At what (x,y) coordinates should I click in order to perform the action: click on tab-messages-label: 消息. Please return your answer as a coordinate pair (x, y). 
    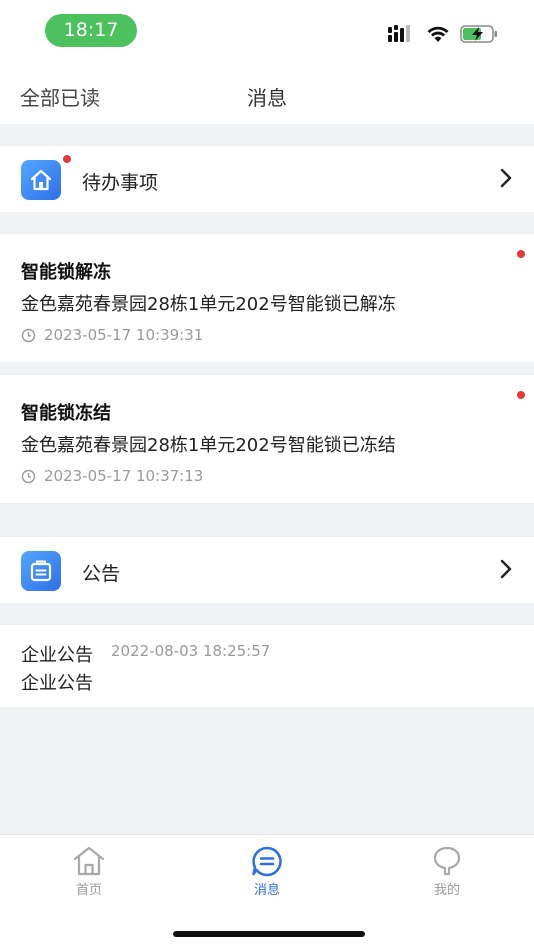
    Looking at the image, I should click on (266, 890).